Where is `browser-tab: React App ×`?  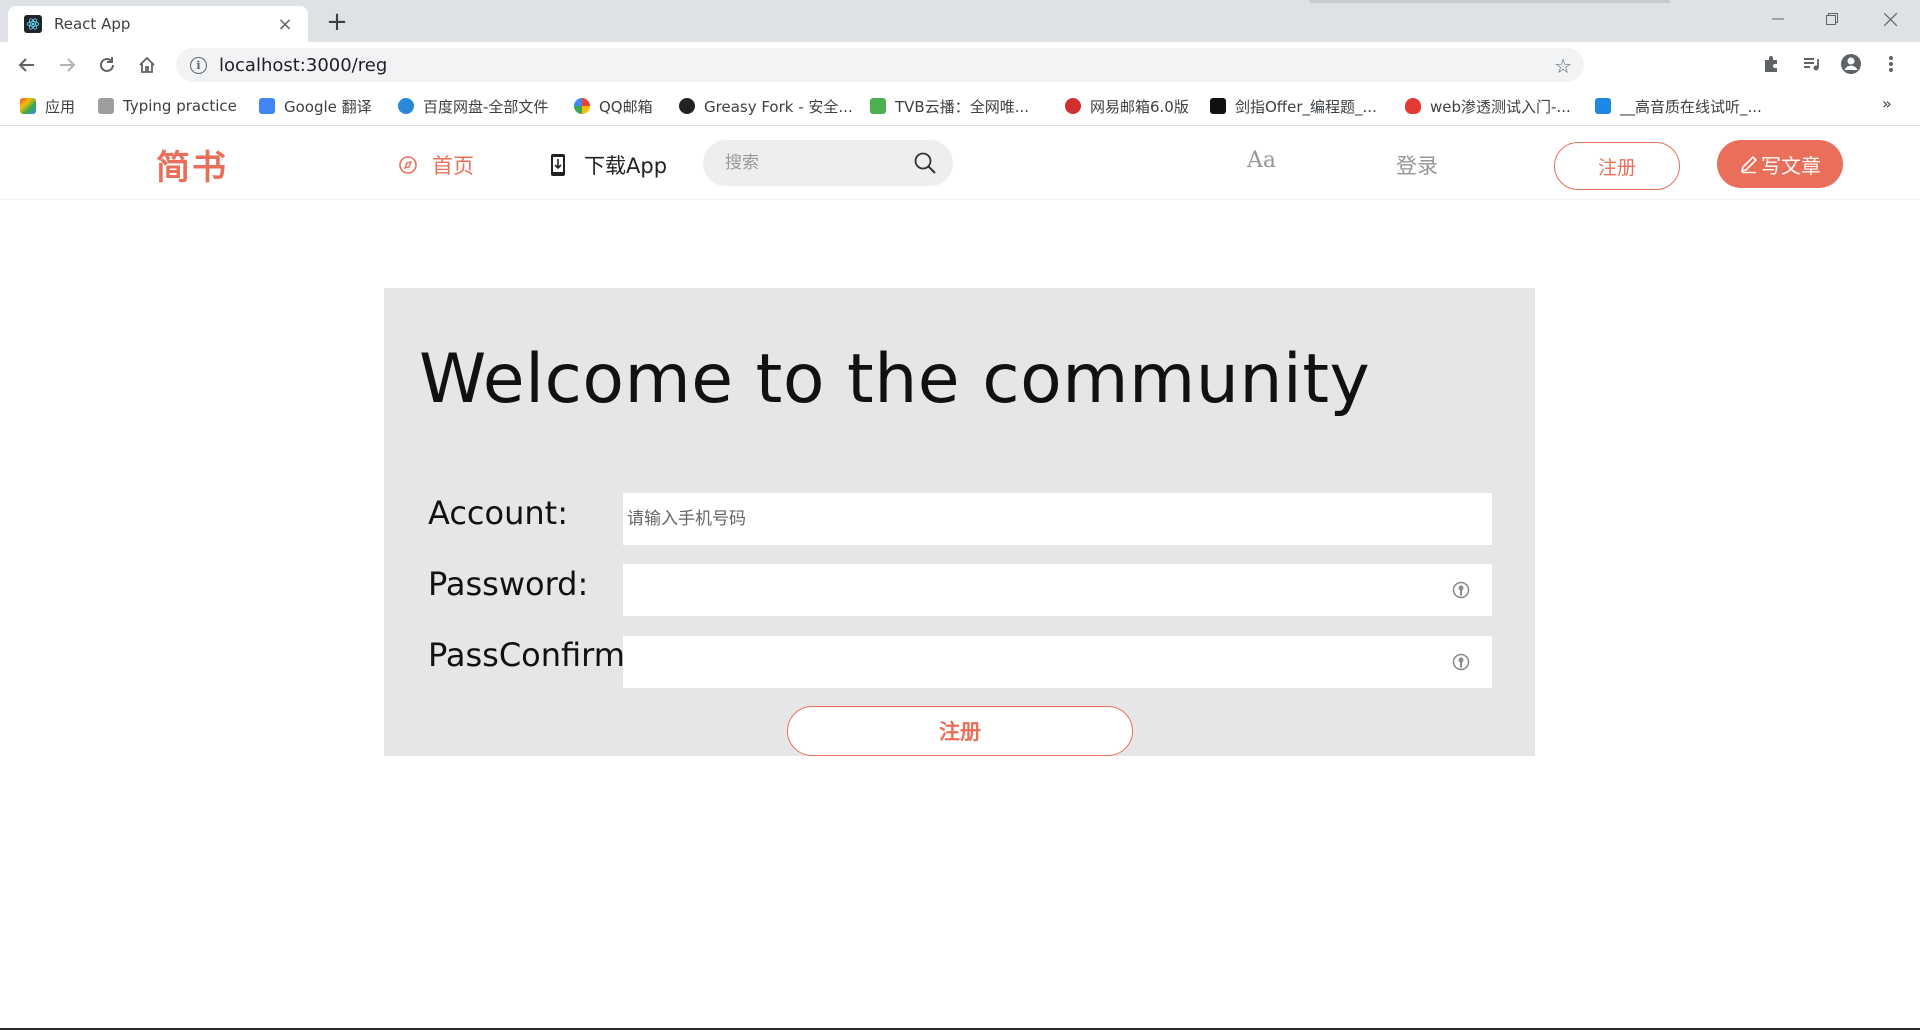
browser-tab: React App × is located at coordinates (158, 24).